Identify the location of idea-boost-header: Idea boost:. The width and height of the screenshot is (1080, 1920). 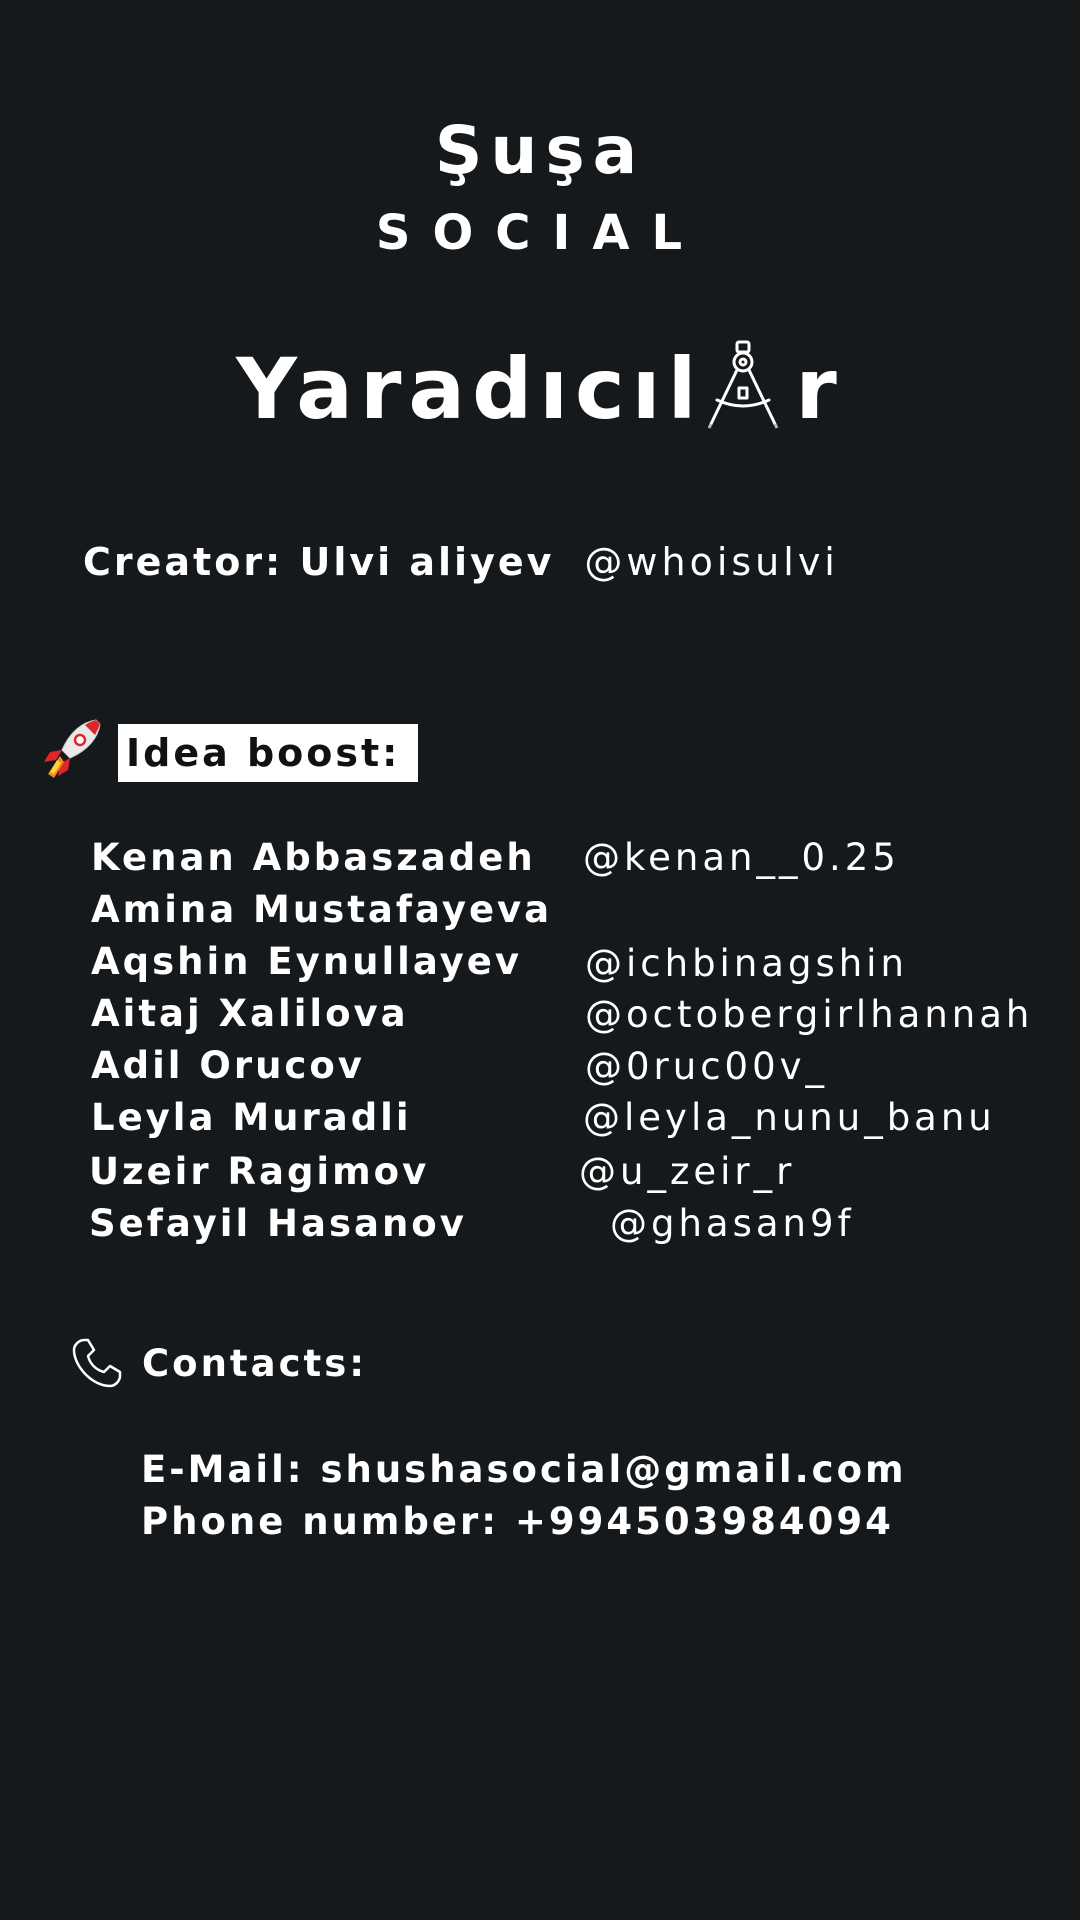
(229, 753).